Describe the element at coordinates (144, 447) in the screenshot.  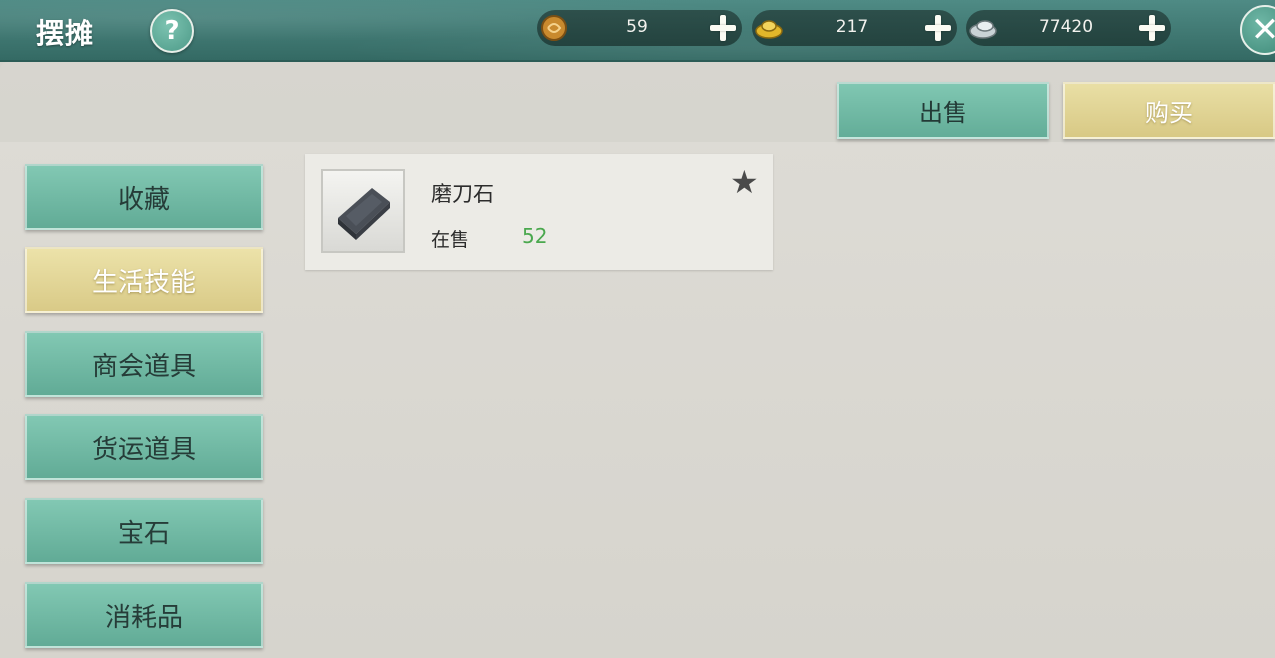
I see `category-shipping-items: 货运道具` at that location.